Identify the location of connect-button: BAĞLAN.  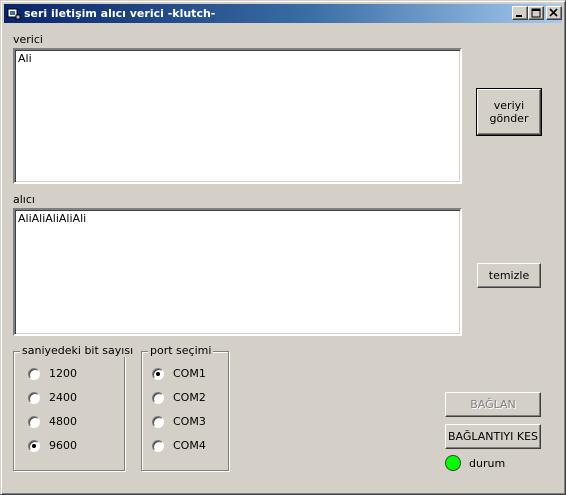
(493, 404).